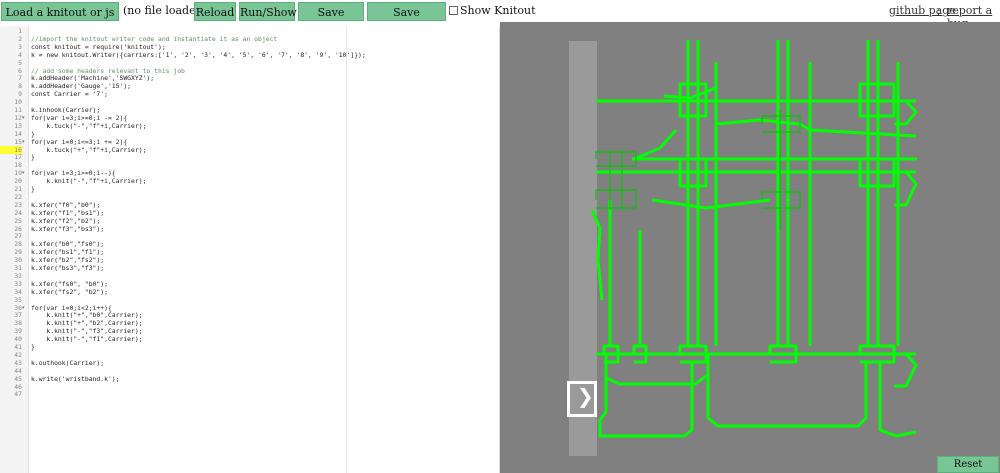 Image resolution: width=1000 pixels, height=473 pixels. I want to click on code-line: 36 ▾ for(var i=0;i<2;i++){, so click(249, 308).